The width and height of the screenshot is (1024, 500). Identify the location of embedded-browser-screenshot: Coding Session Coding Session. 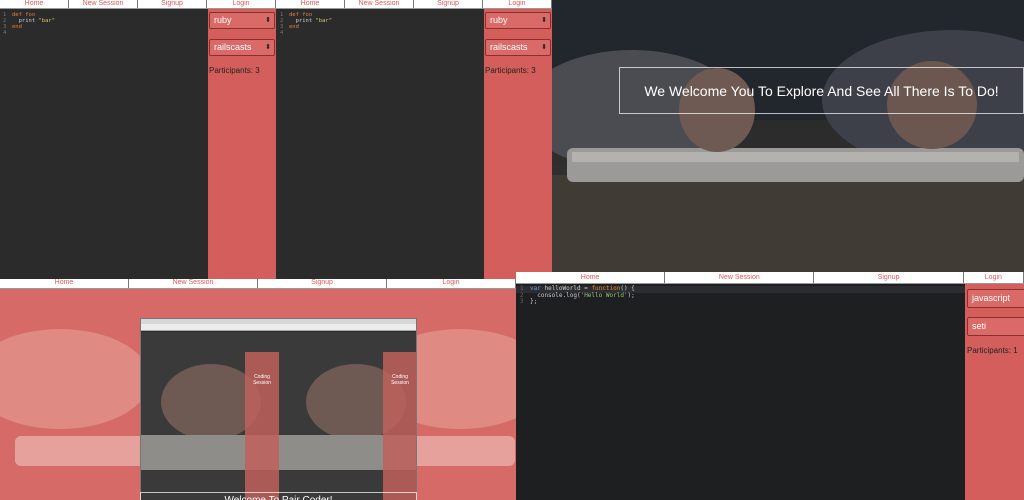
(278, 409).